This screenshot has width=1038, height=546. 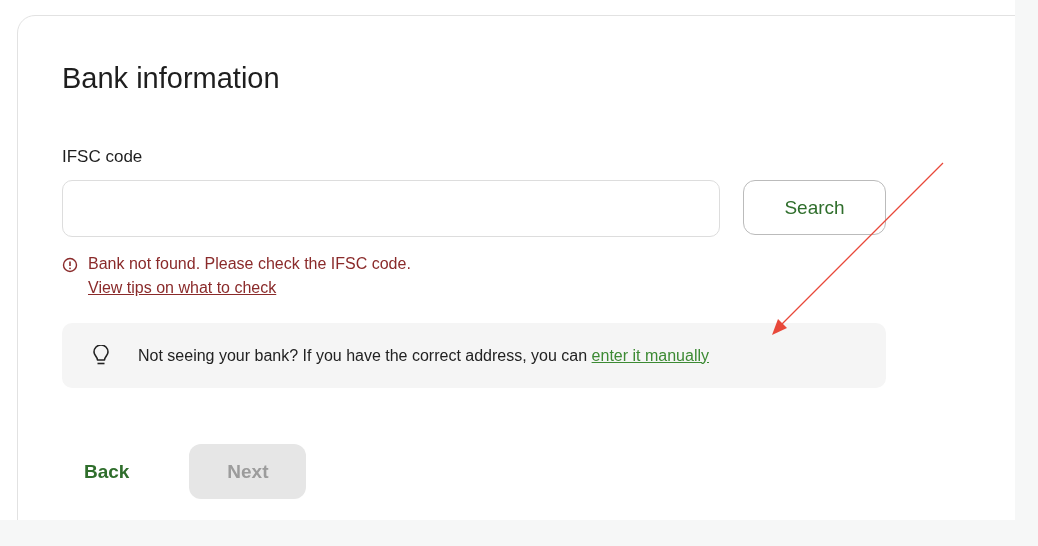 What do you see at coordinates (107, 471) in the screenshot?
I see `back-button: Back` at bounding box center [107, 471].